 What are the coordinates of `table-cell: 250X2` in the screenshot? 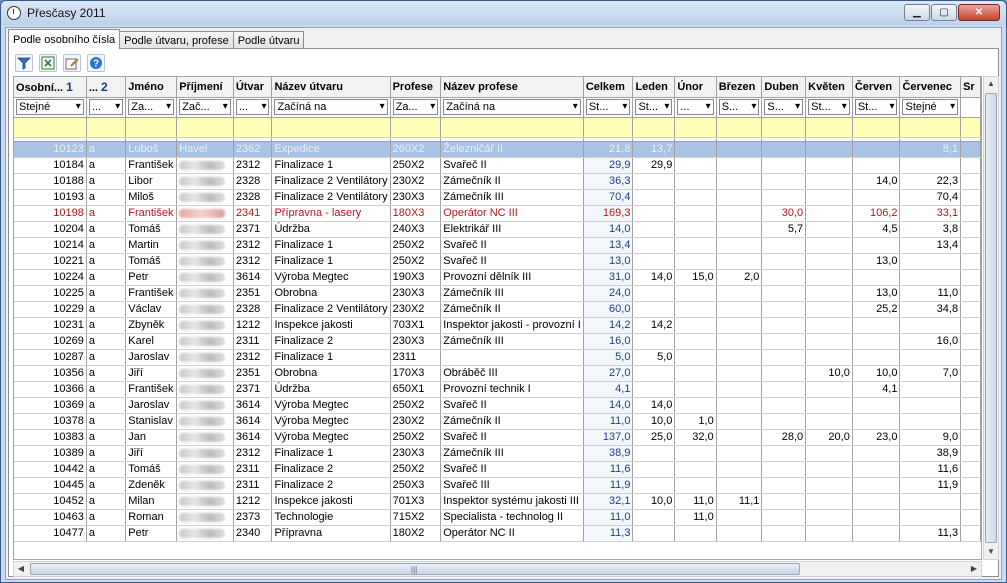 It's located at (416, 469).